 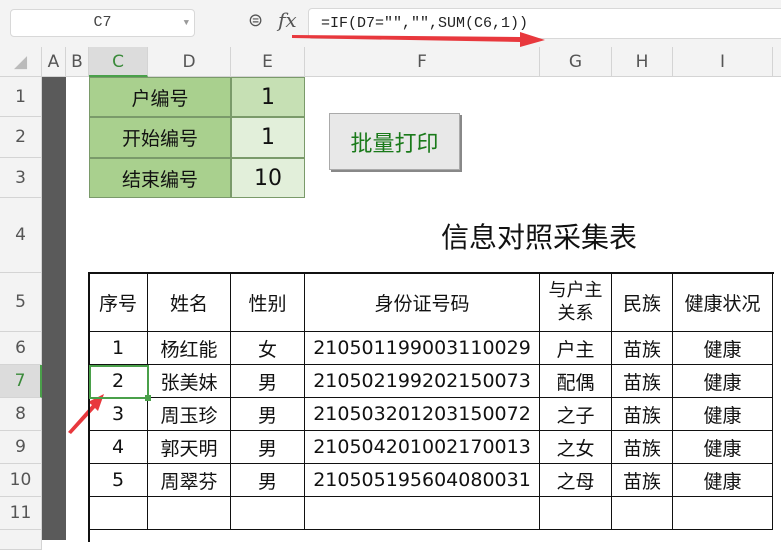 What do you see at coordinates (118, 348) in the screenshot?
I see `table-cell: 1` at bounding box center [118, 348].